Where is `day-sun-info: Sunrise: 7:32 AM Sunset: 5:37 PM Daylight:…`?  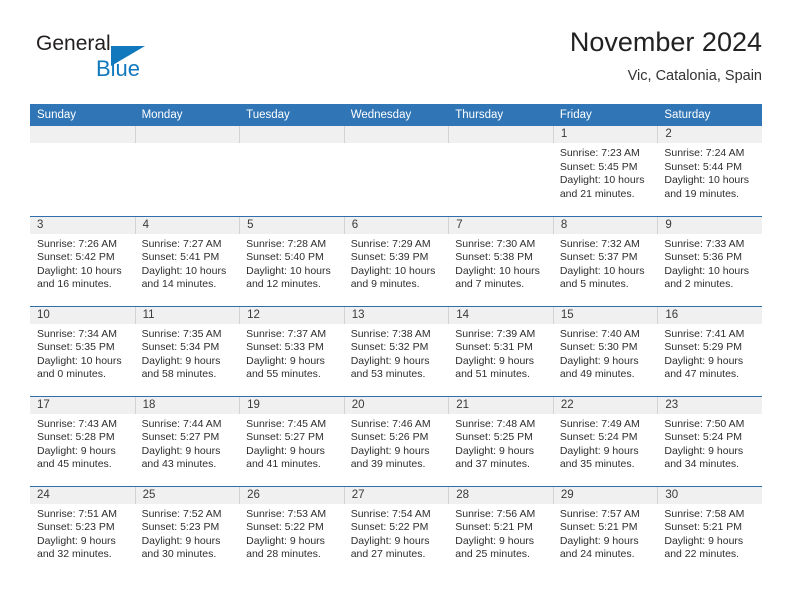
day-sun-info: Sunrise: 7:32 AM Sunset: 5:37 PM Daylight:… is located at coordinates (605, 263).